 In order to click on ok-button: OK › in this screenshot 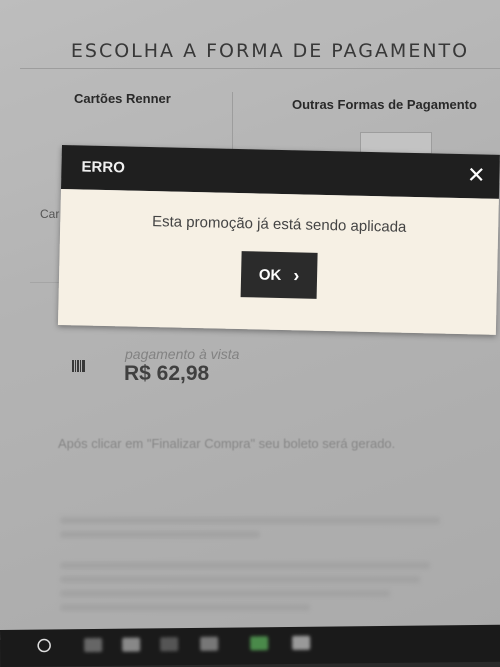, I will do `click(279, 275)`.